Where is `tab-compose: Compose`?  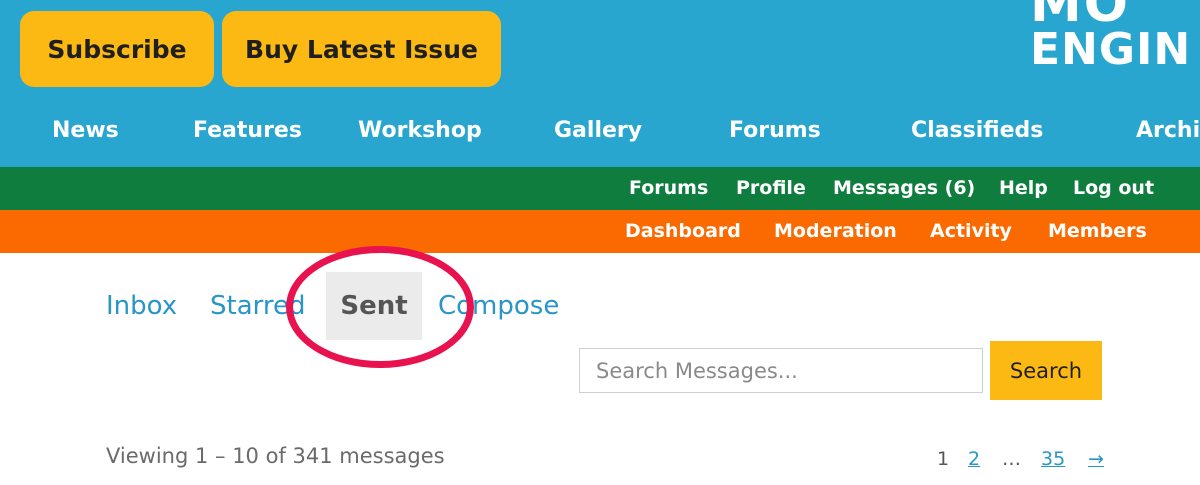 tab-compose: Compose is located at coordinates (498, 306).